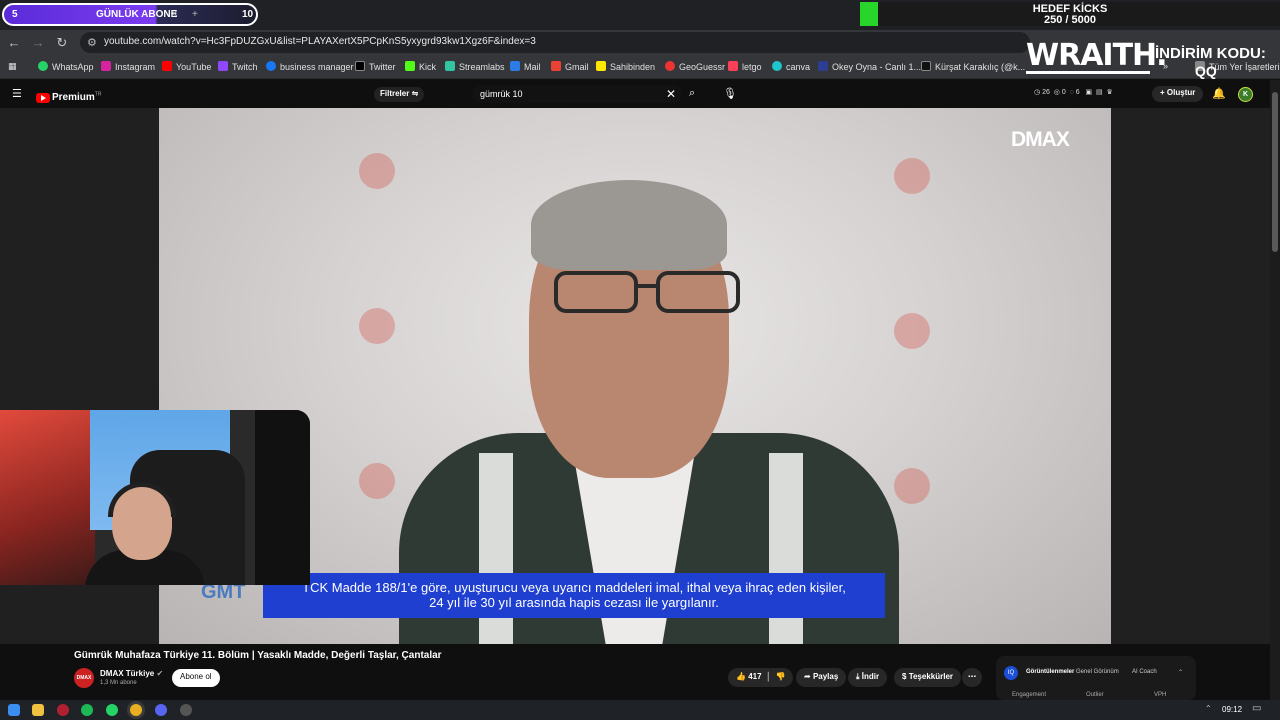 This screenshot has height=720, width=1280. I want to click on page-scrollbar, so click(1275, 390).